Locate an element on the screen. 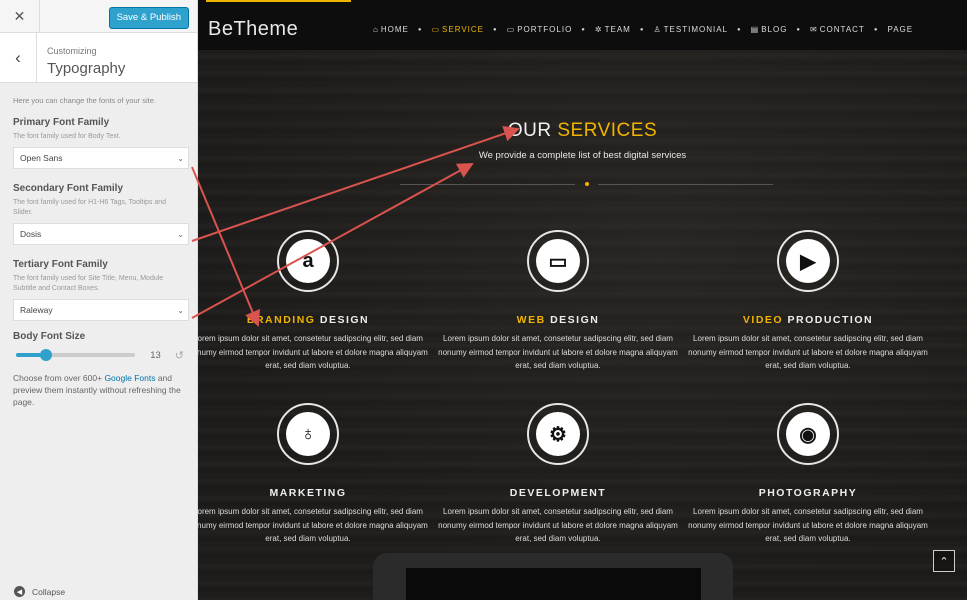 Image resolution: width=967 pixels, height=600 pixels. service-title-rest: DESIGN is located at coordinates (572, 320).